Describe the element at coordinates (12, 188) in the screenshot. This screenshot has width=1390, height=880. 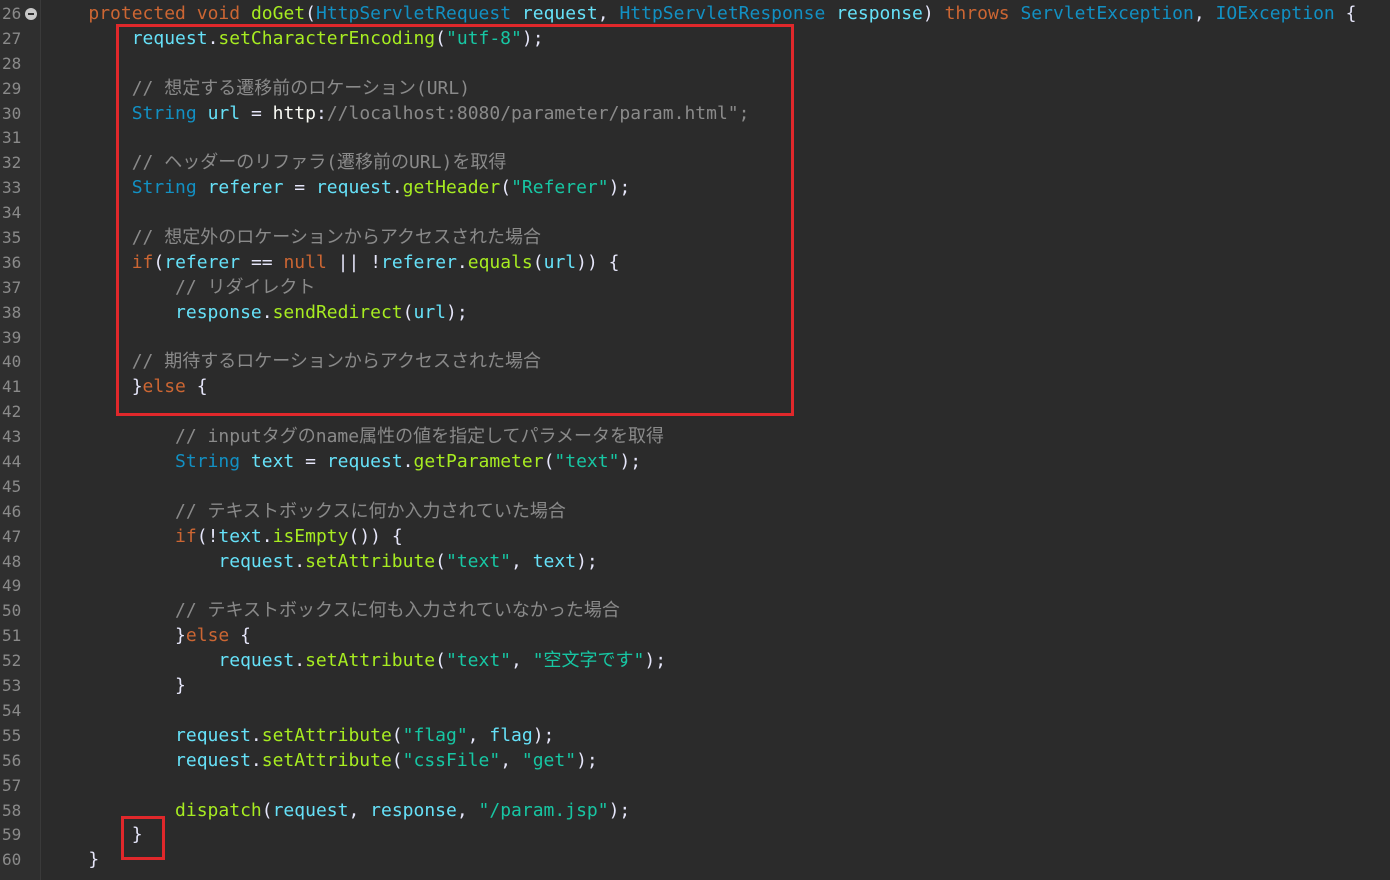
I see `line-number: 33` at that location.